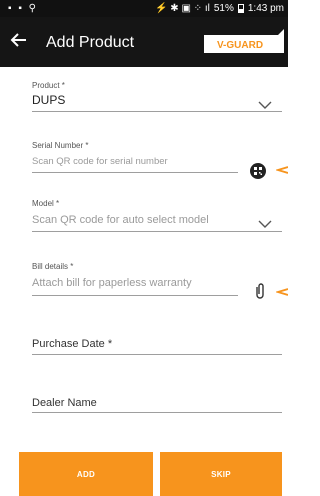  I want to click on serial-number-input: Scan QR code for serial number, so click(157, 161).